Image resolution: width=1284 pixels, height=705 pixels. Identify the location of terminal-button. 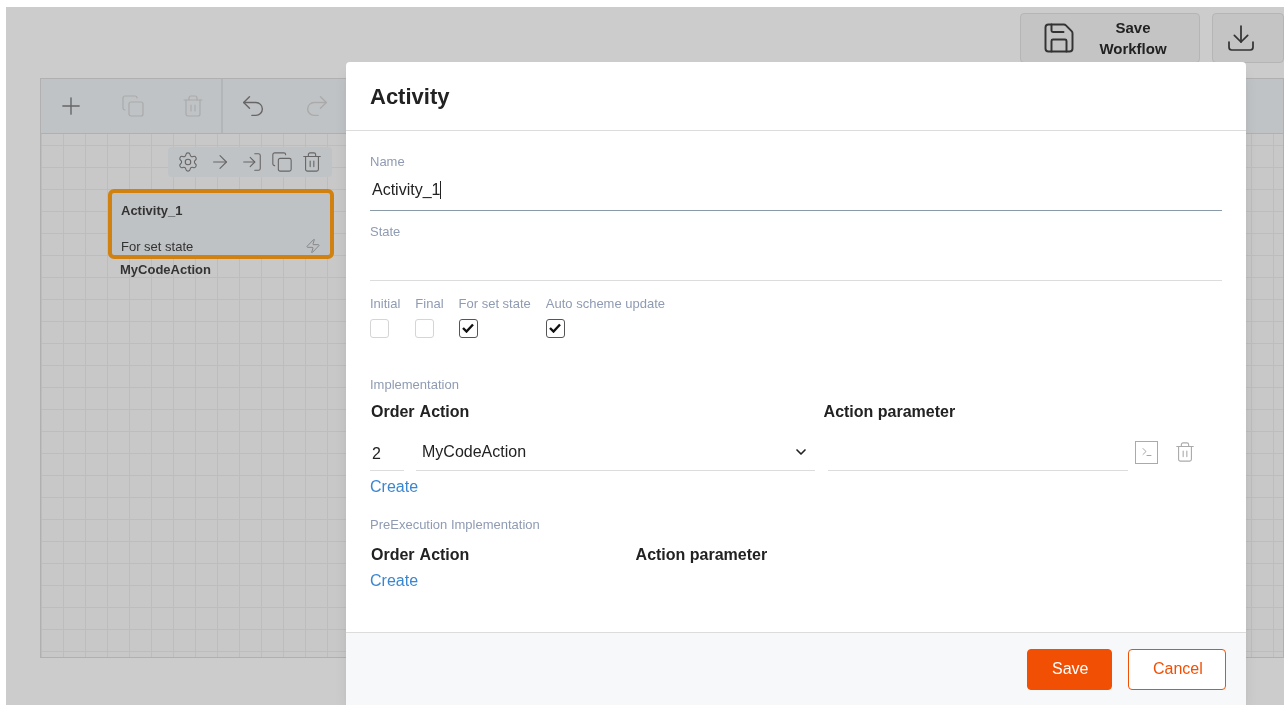
(1146, 452).